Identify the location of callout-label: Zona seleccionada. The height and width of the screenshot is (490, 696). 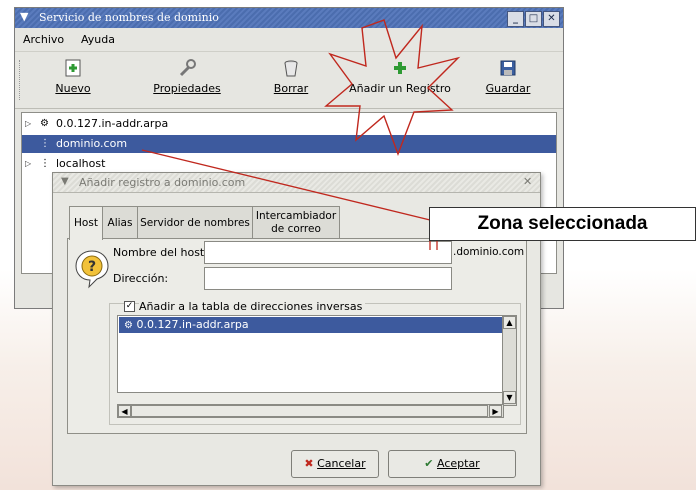
(562, 224).